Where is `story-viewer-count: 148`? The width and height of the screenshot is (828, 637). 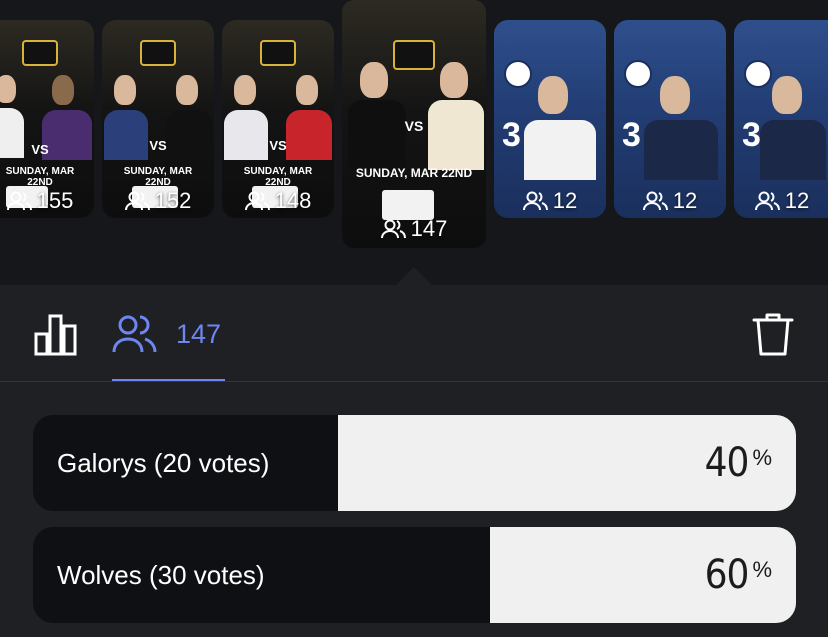
story-viewer-count: 148 is located at coordinates (278, 201).